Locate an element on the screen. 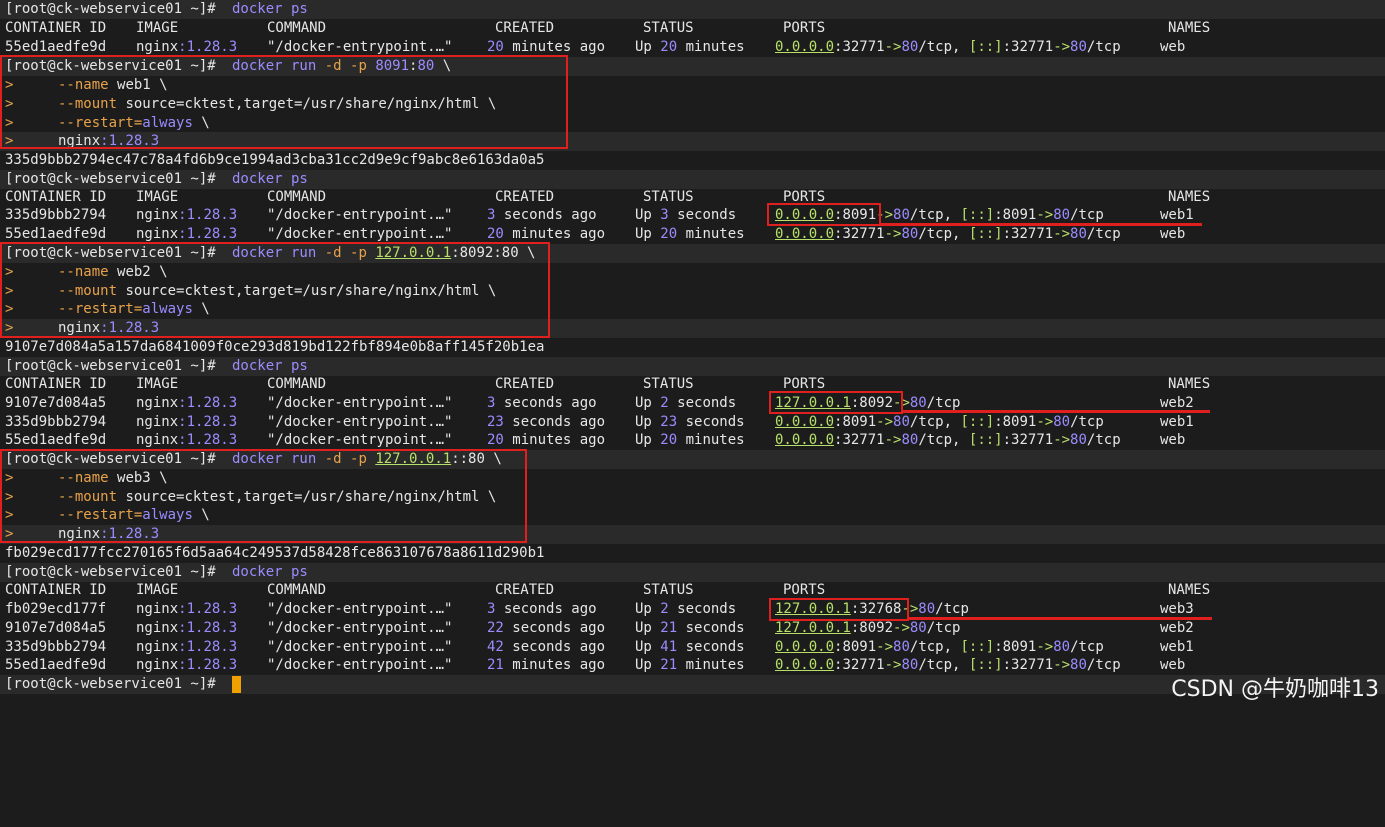 This screenshot has height=827, width=1385. status: Up 21 seconds is located at coordinates (690, 628).